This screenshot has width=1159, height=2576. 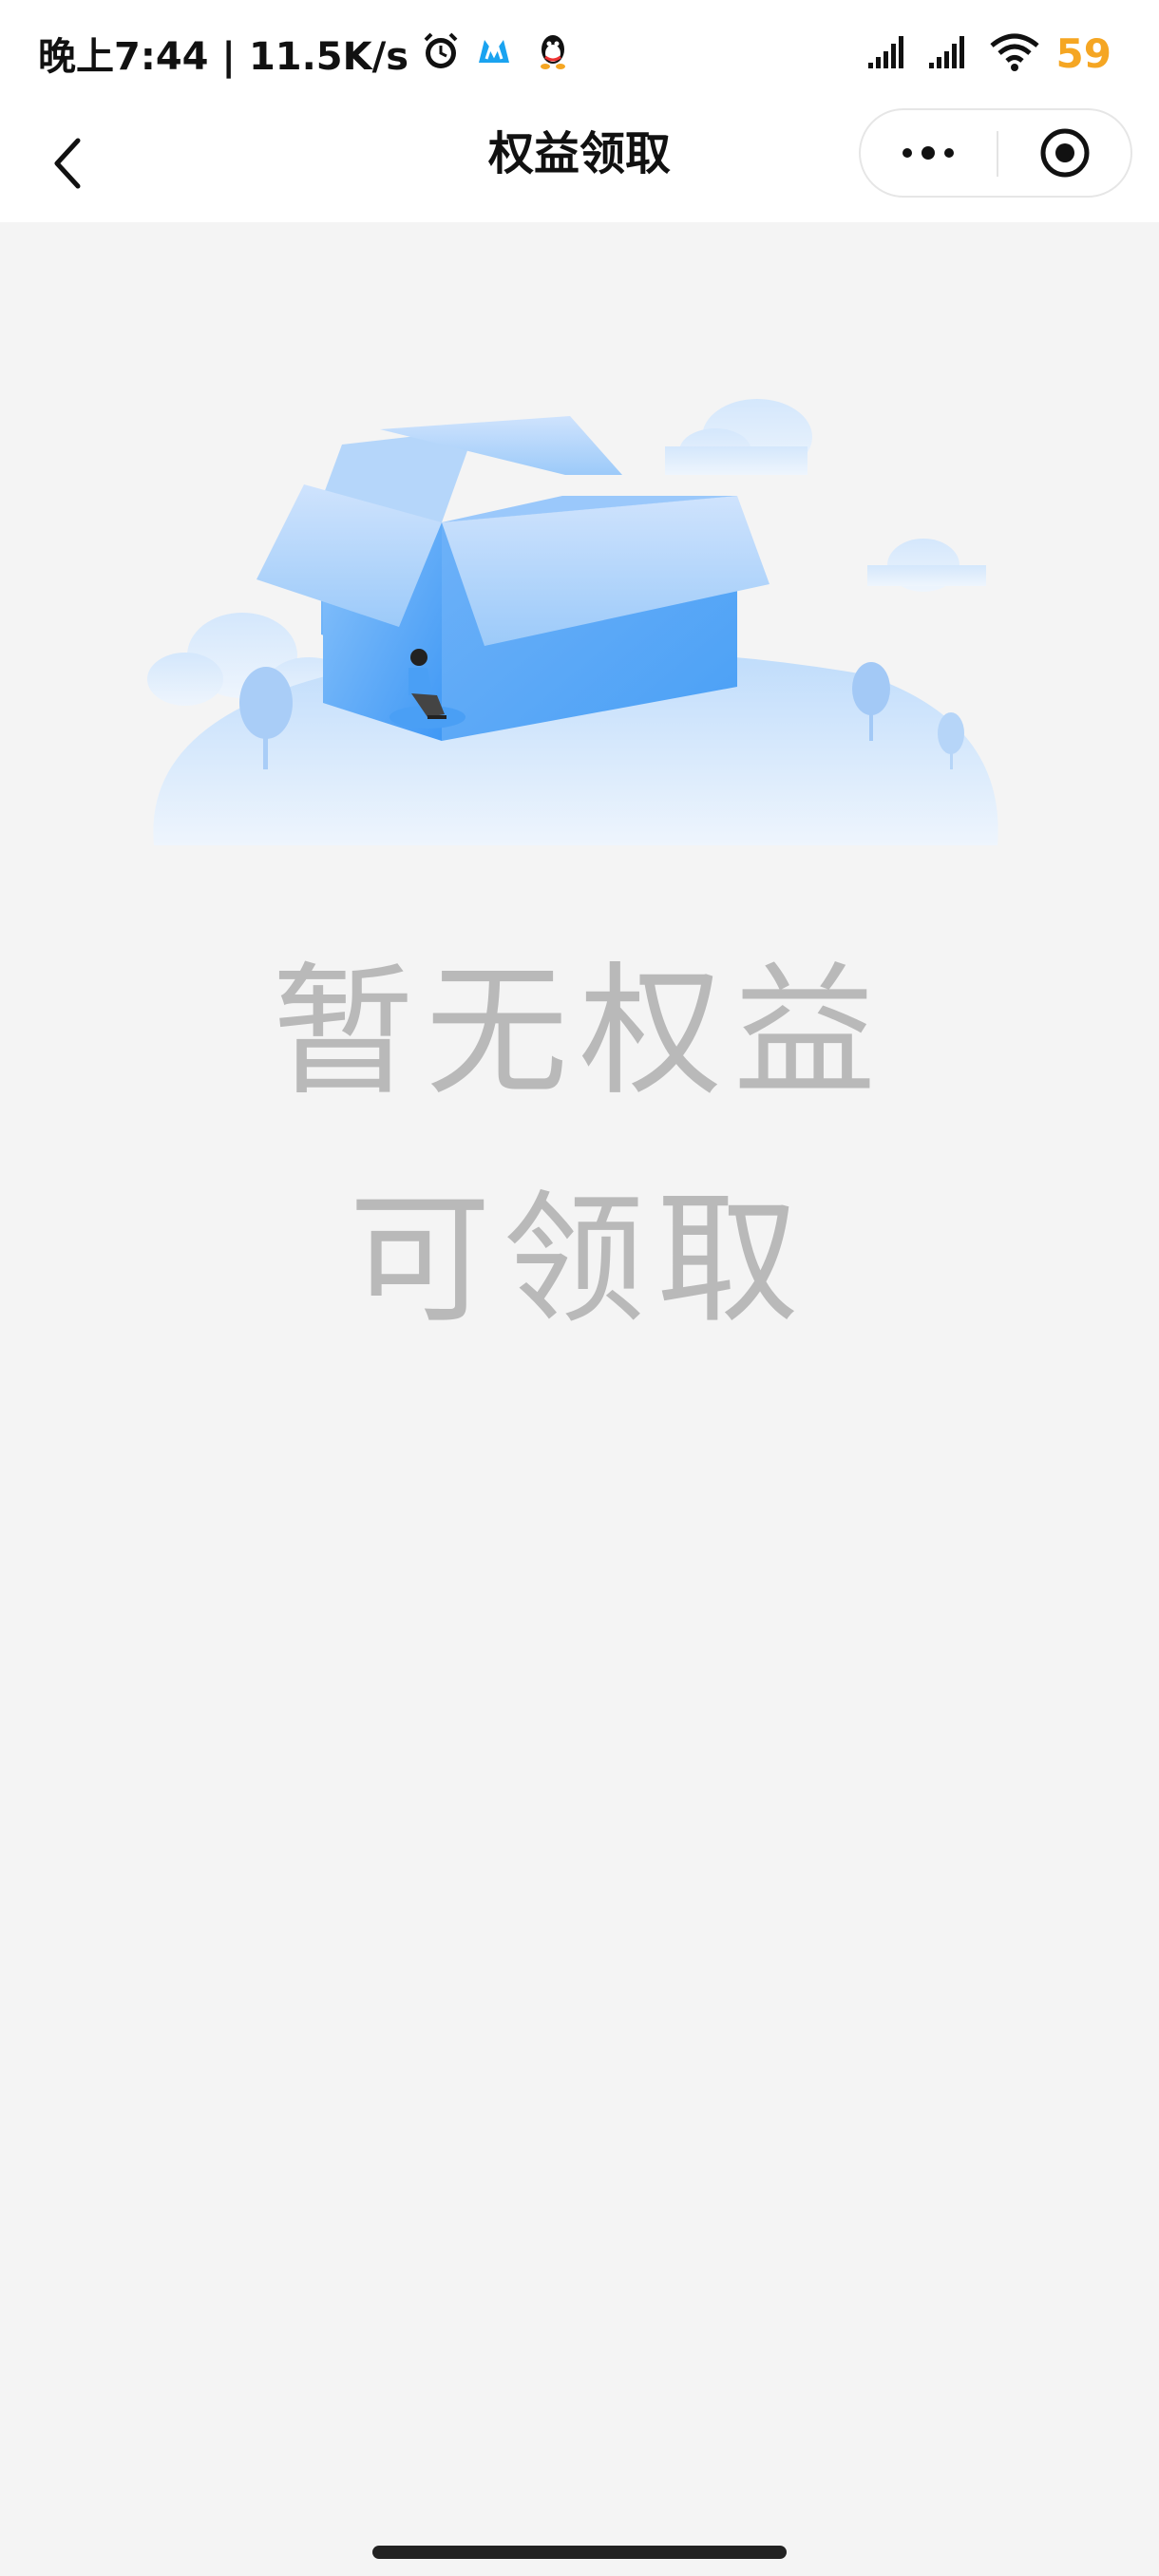 What do you see at coordinates (738, 437) in the screenshot?
I see `cloud-top` at bounding box center [738, 437].